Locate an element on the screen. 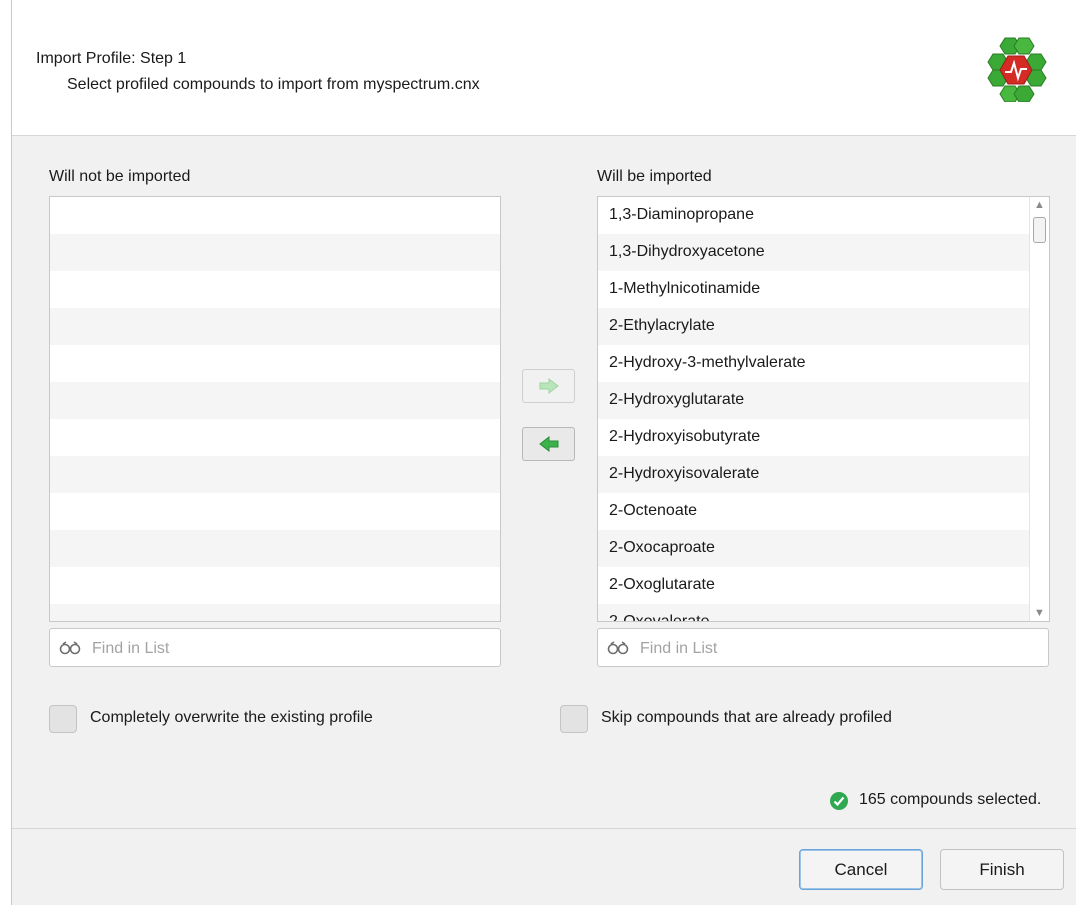  imported-list-scrollbar: ▲ ▼ is located at coordinates (1039, 409).